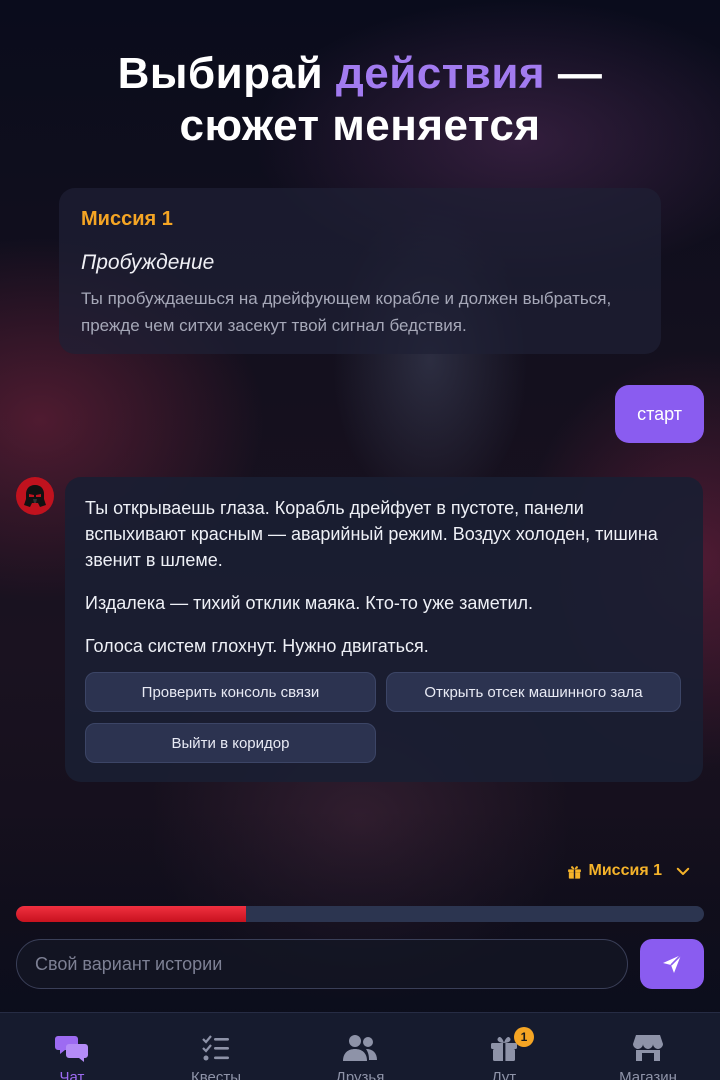 This screenshot has width=720, height=1080. I want to click on bot-paragraph: Голоса систем глохнут. Нужно двигаться., so click(257, 646).